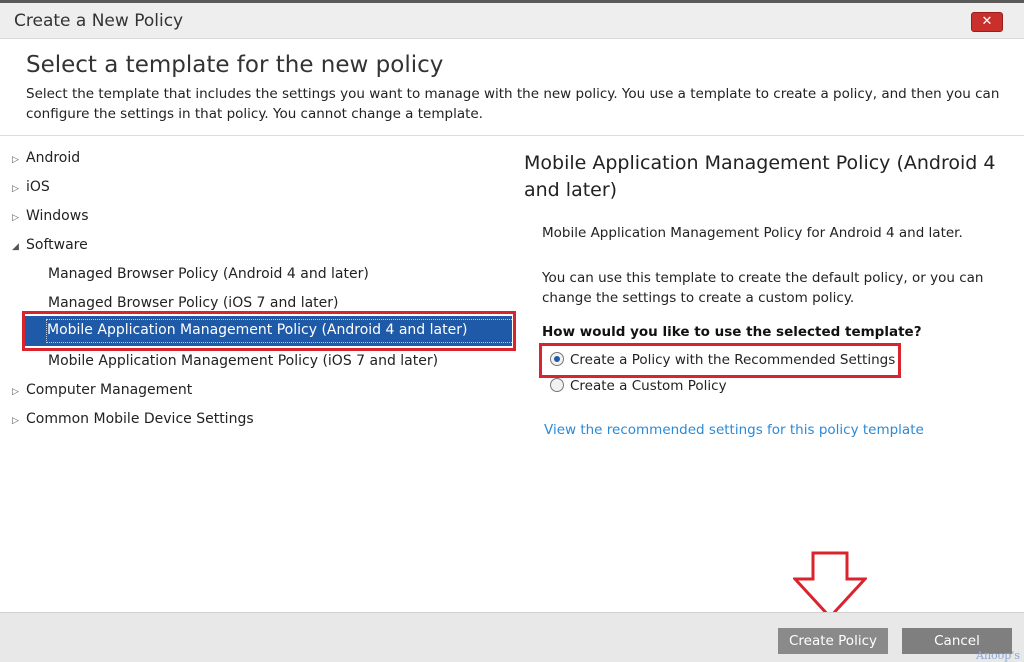 This screenshot has height=662, width=1024. What do you see at coordinates (512, 21) in the screenshot?
I see `title-bar: Create a New Policy ✕` at bounding box center [512, 21].